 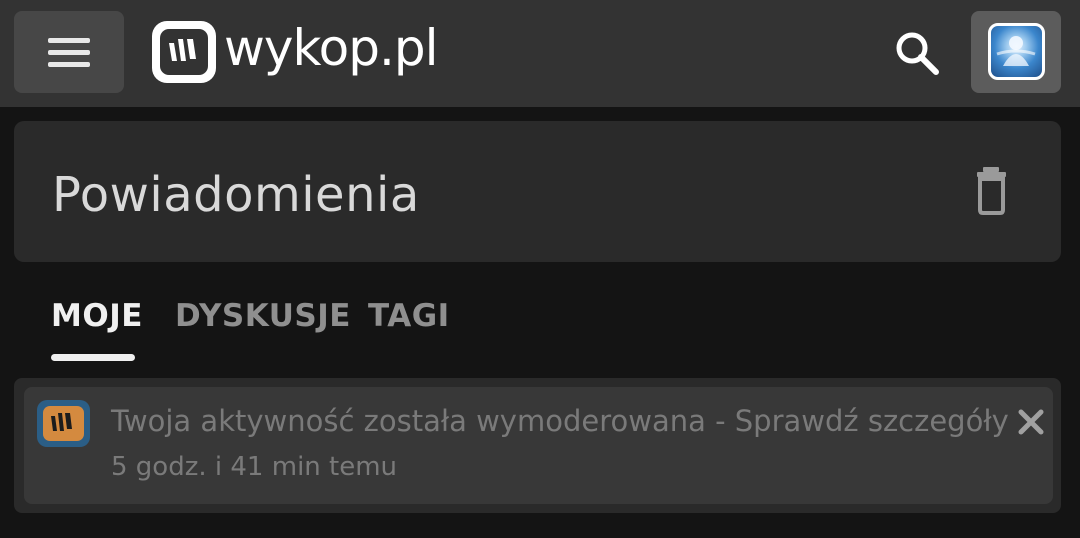 I want to click on active-tab-indicator, so click(x=93, y=357).